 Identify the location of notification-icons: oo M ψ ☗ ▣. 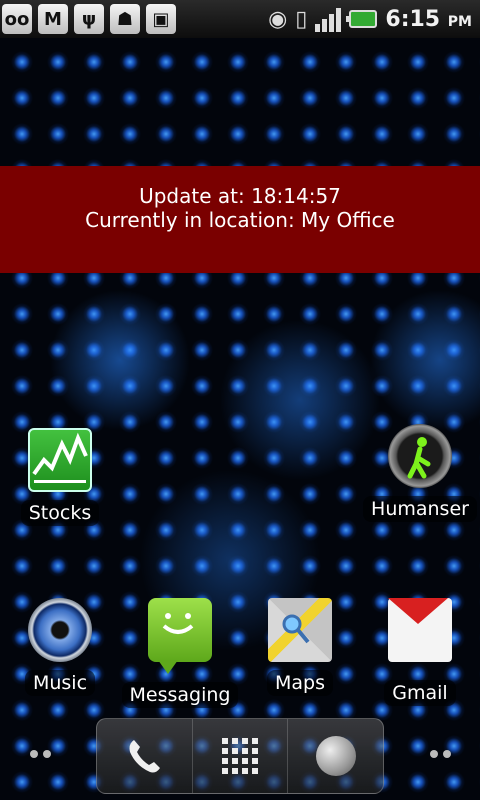
(88, 19).